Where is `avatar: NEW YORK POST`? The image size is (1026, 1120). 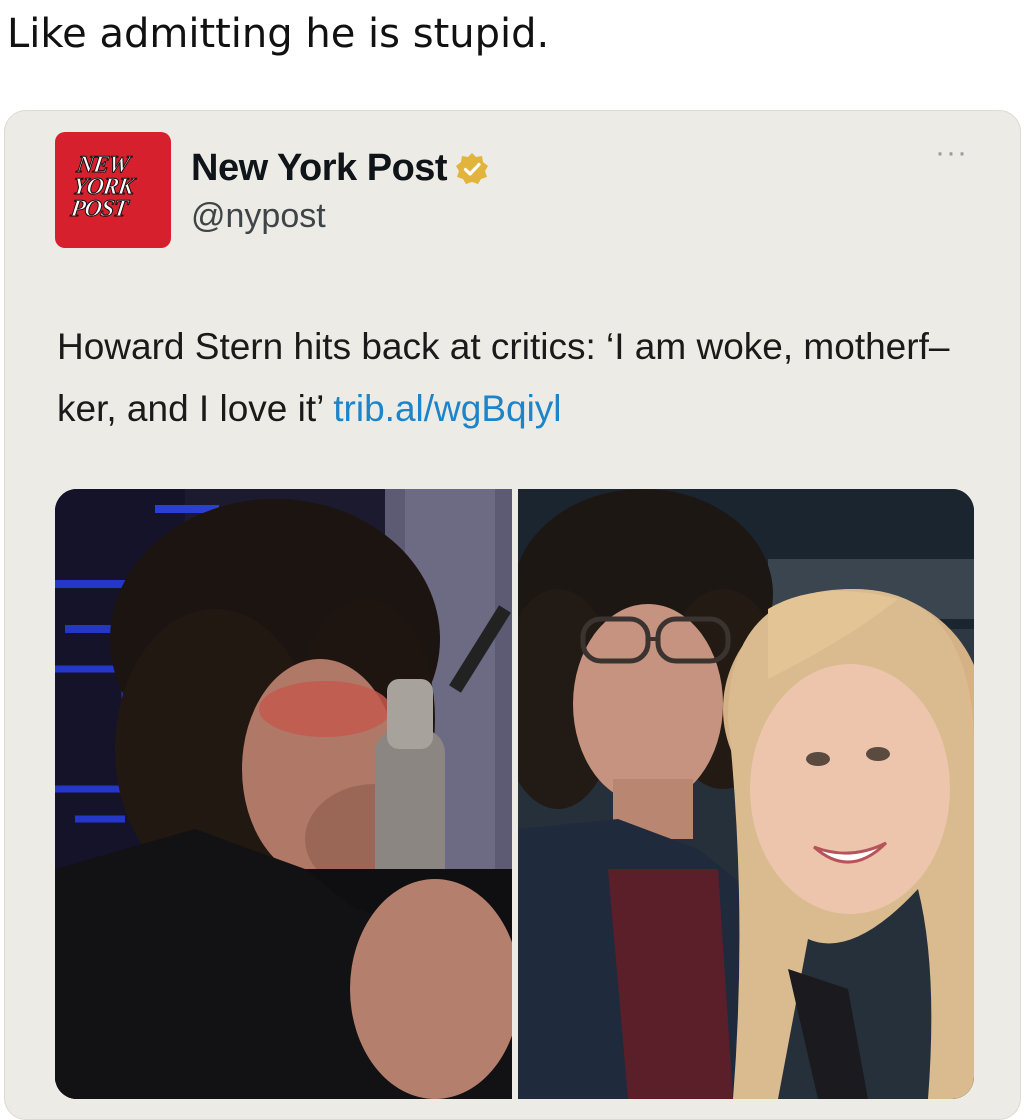 avatar: NEW YORK POST is located at coordinates (113, 190).